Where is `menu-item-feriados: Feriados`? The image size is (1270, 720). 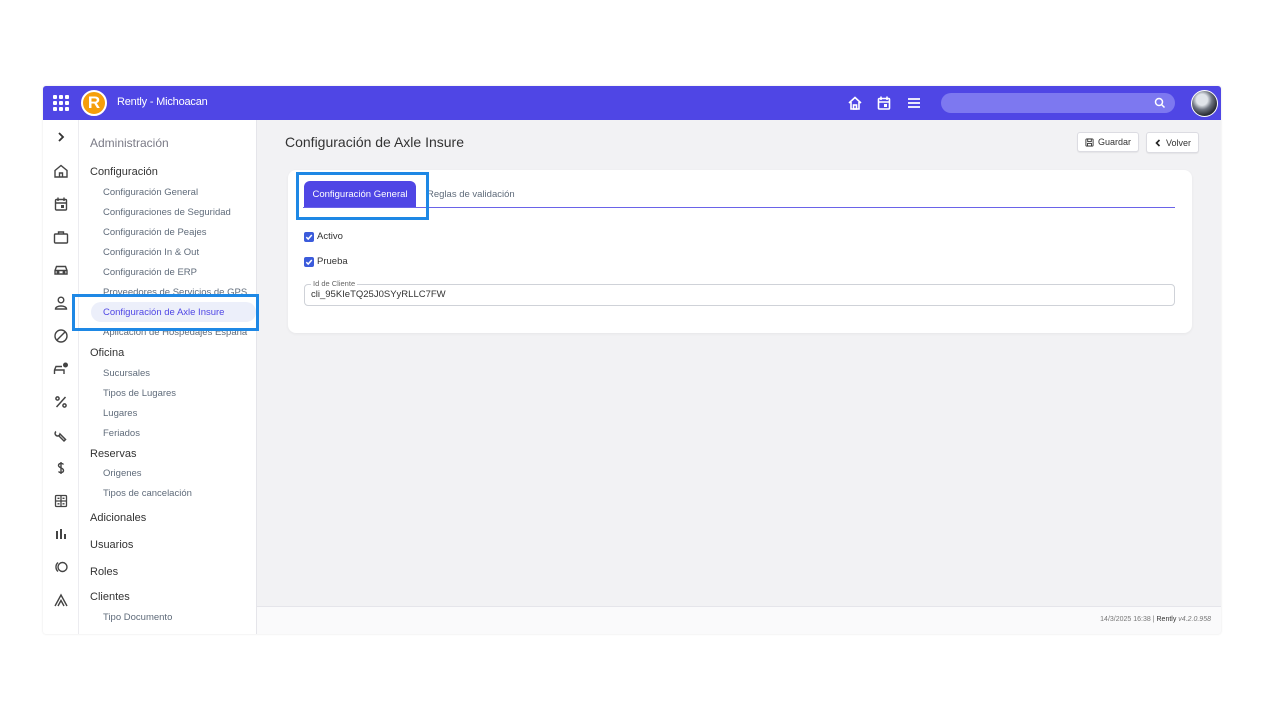
menu-item-feriados: Feriados is located at coordinates (121, 433).